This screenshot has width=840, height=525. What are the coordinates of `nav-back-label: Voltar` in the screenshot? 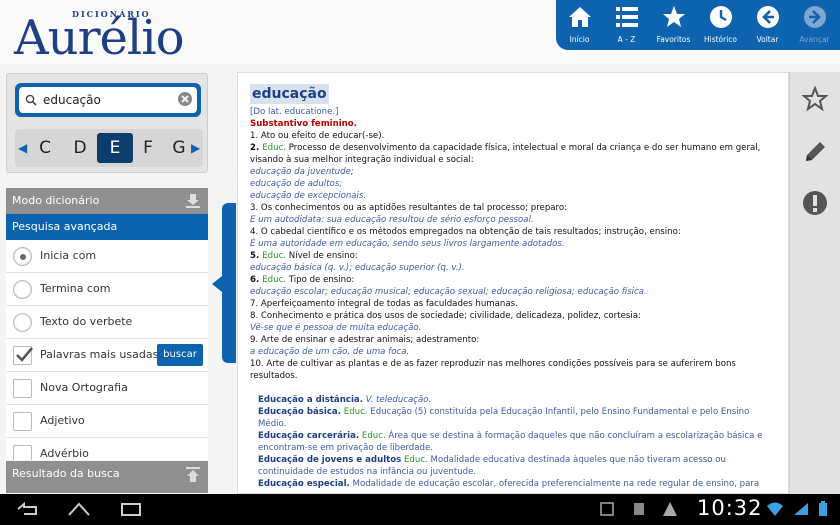 It's located at (767, 39).